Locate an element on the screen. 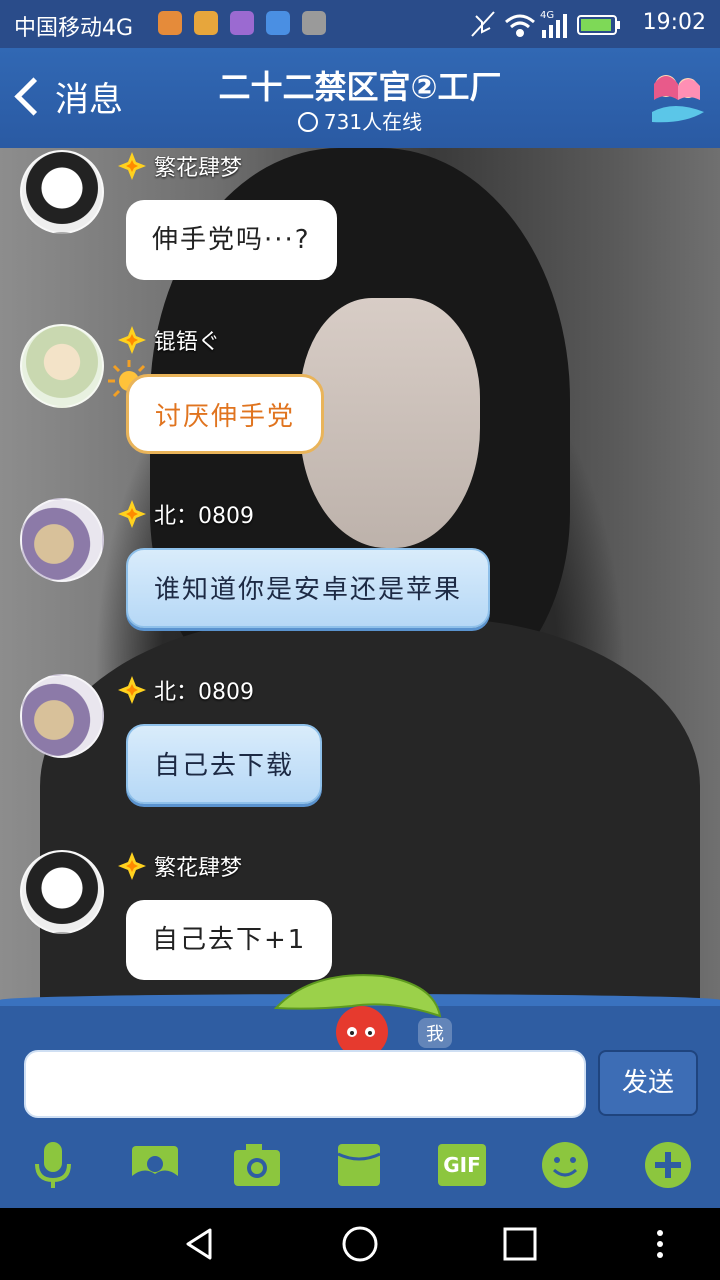 The width and height of the screenshot is (720, 1280). sender-name: 锟铻ぐ is located at coordinates (169, 340).